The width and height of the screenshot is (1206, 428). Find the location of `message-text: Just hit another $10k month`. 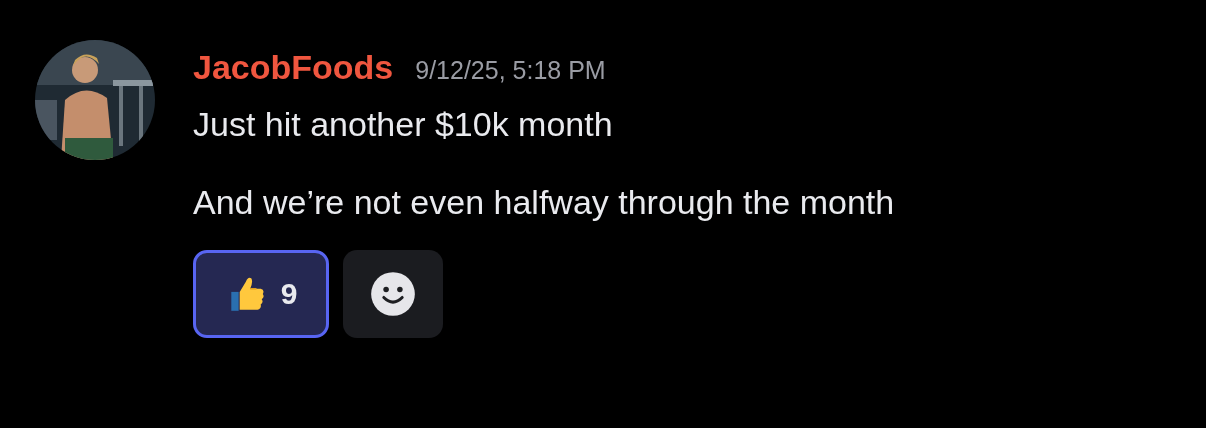

message-text: Just hit another $10k month is located at coordinates (403, 124).